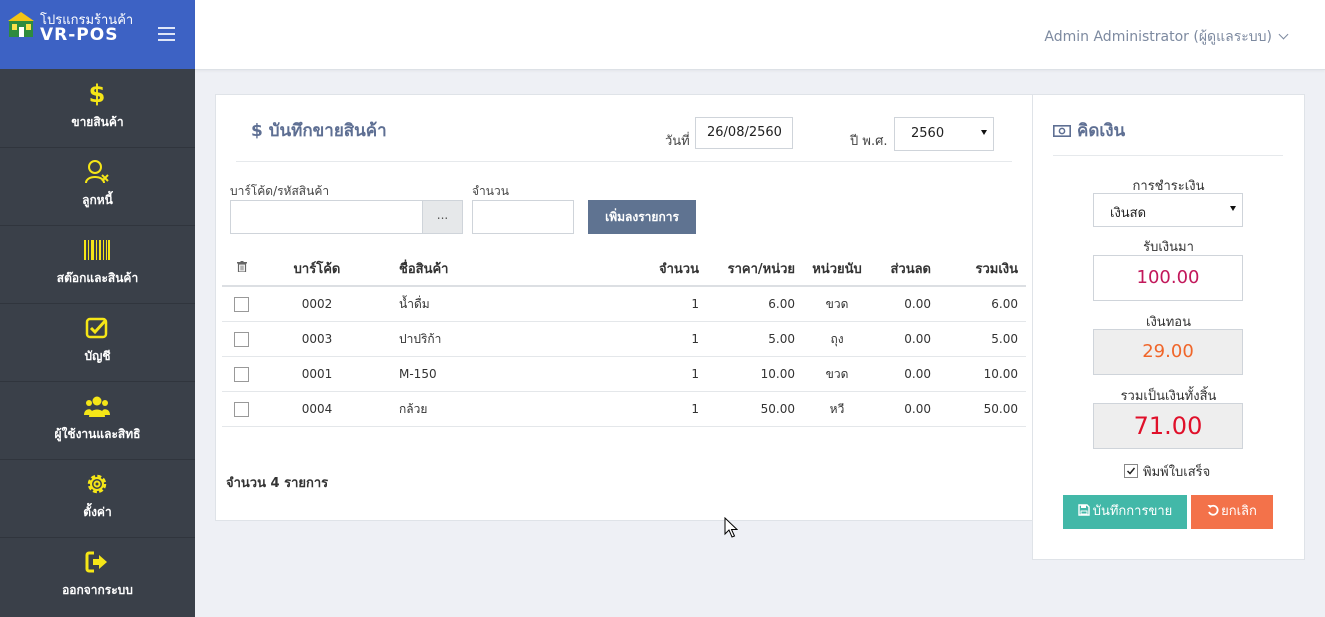 This screenshot has height=617, width=1325. What do you see at coordinates (246, 483) in the screenshot?
I see `item-count-prefix: จำนวน` at bounding box center [246, 483].